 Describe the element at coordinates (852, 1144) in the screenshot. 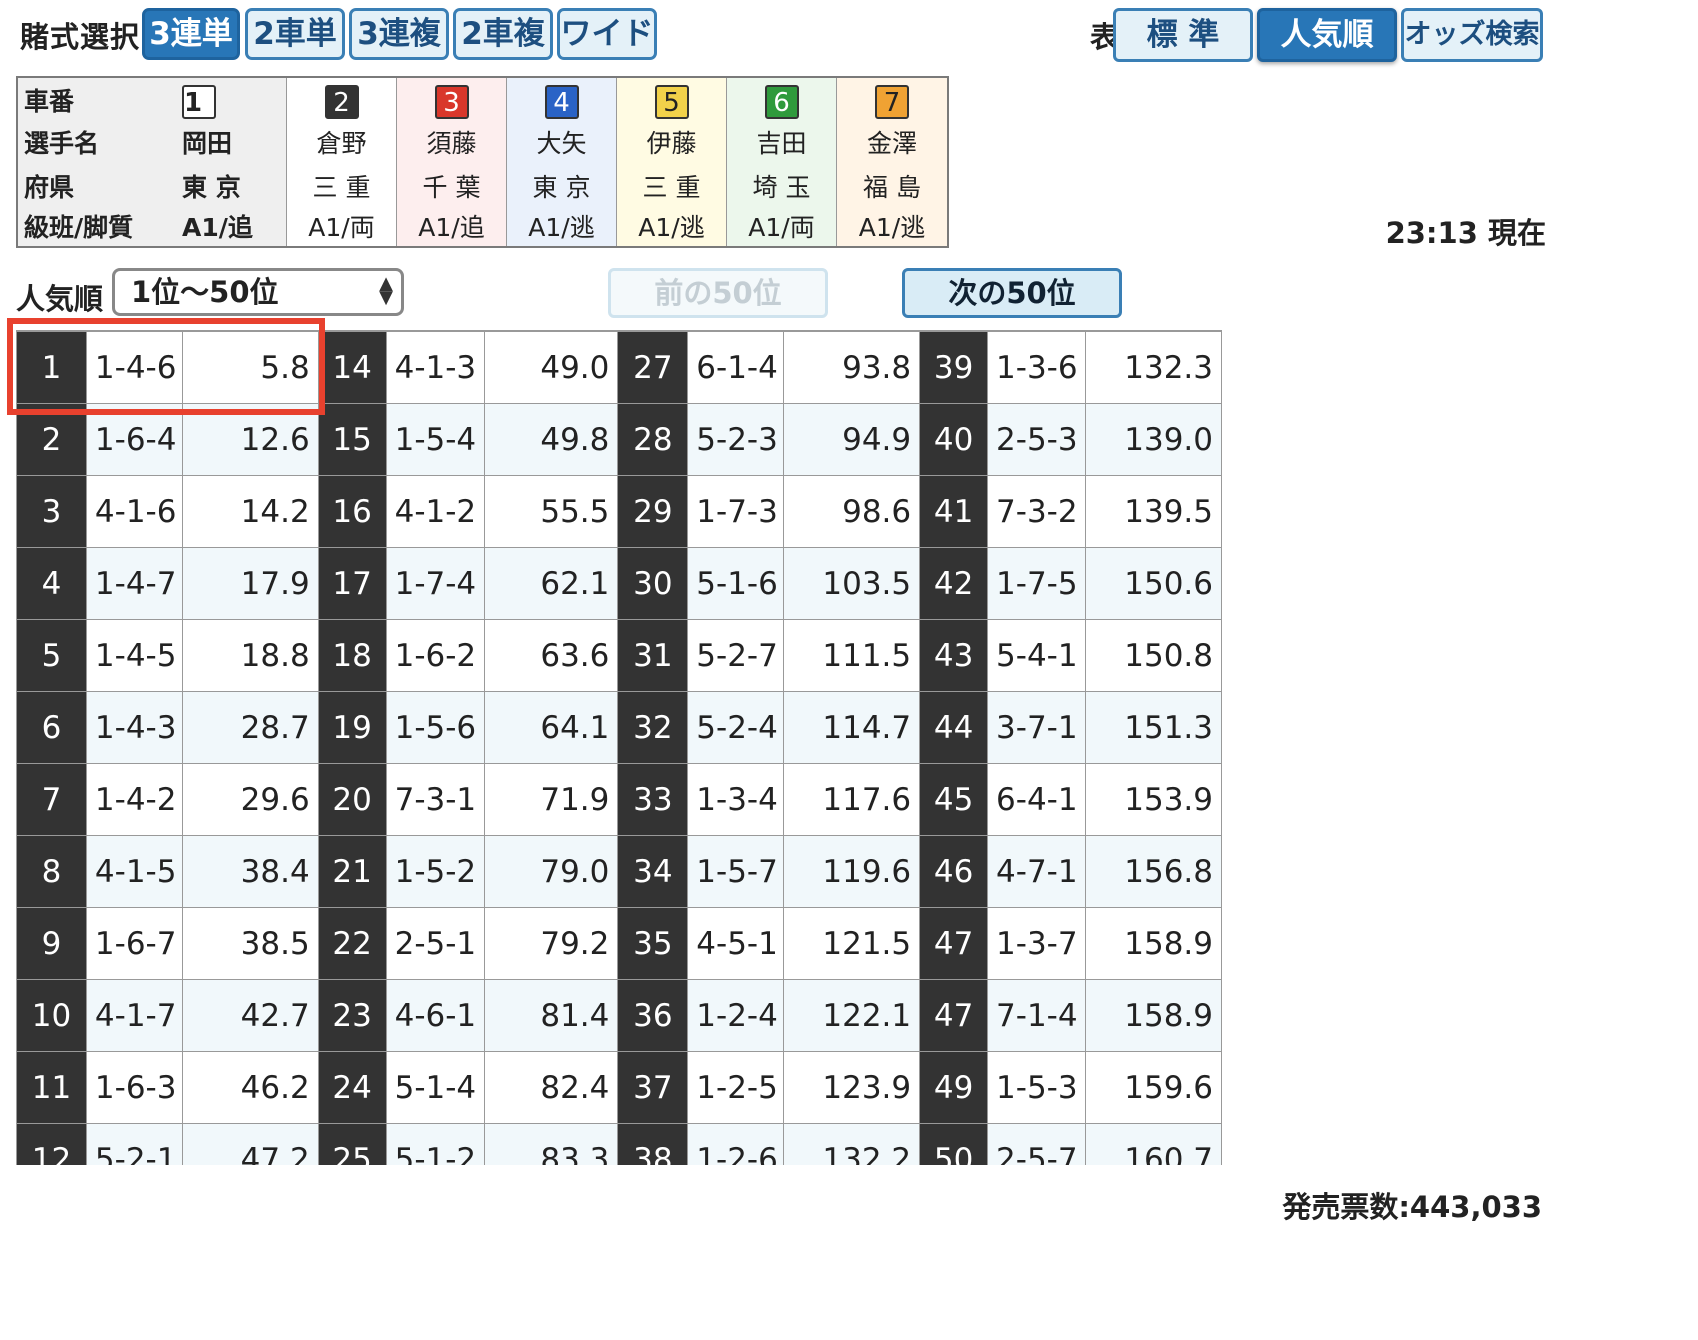

I see `odds-value-cell: 132.2` at that location.